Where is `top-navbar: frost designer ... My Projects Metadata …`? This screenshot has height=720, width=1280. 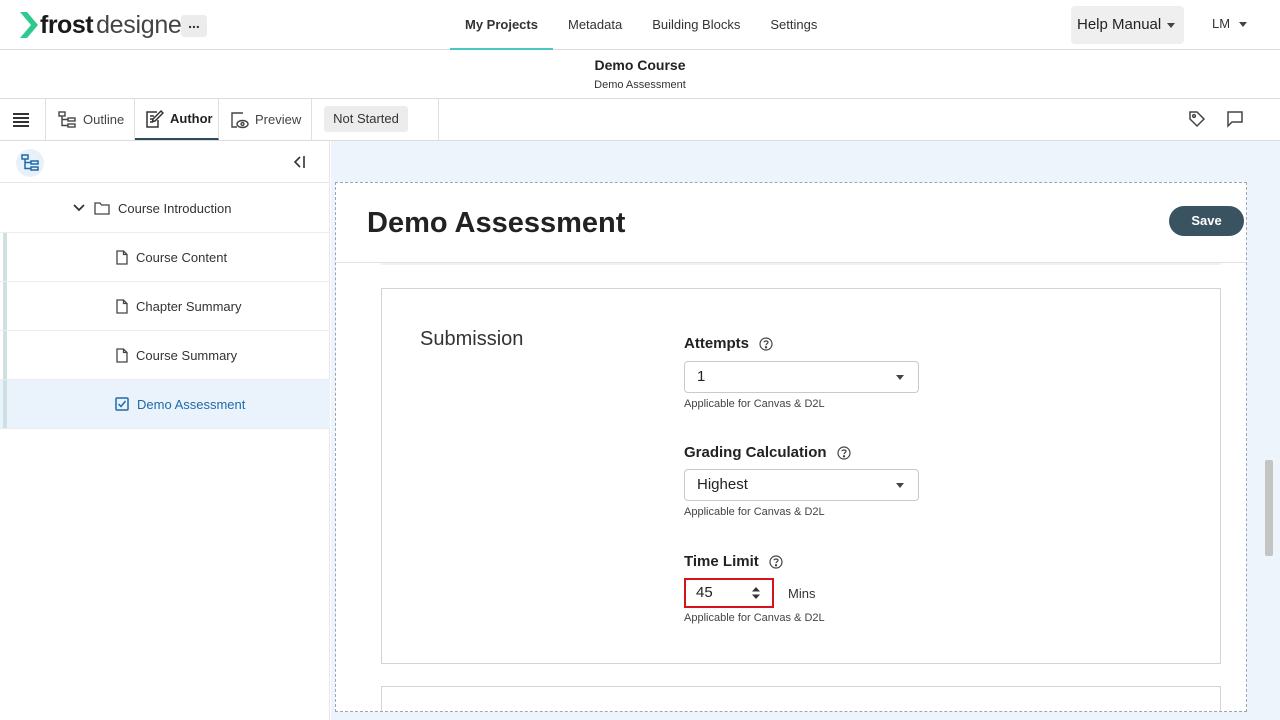
top-navbar: frost designer ... My Projects Metadata … is located at coordinates (640, 25).